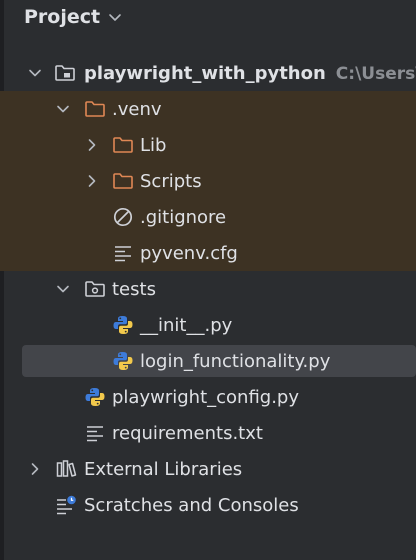  I want to click on tree-node-tests: tests, so click(208, 289).